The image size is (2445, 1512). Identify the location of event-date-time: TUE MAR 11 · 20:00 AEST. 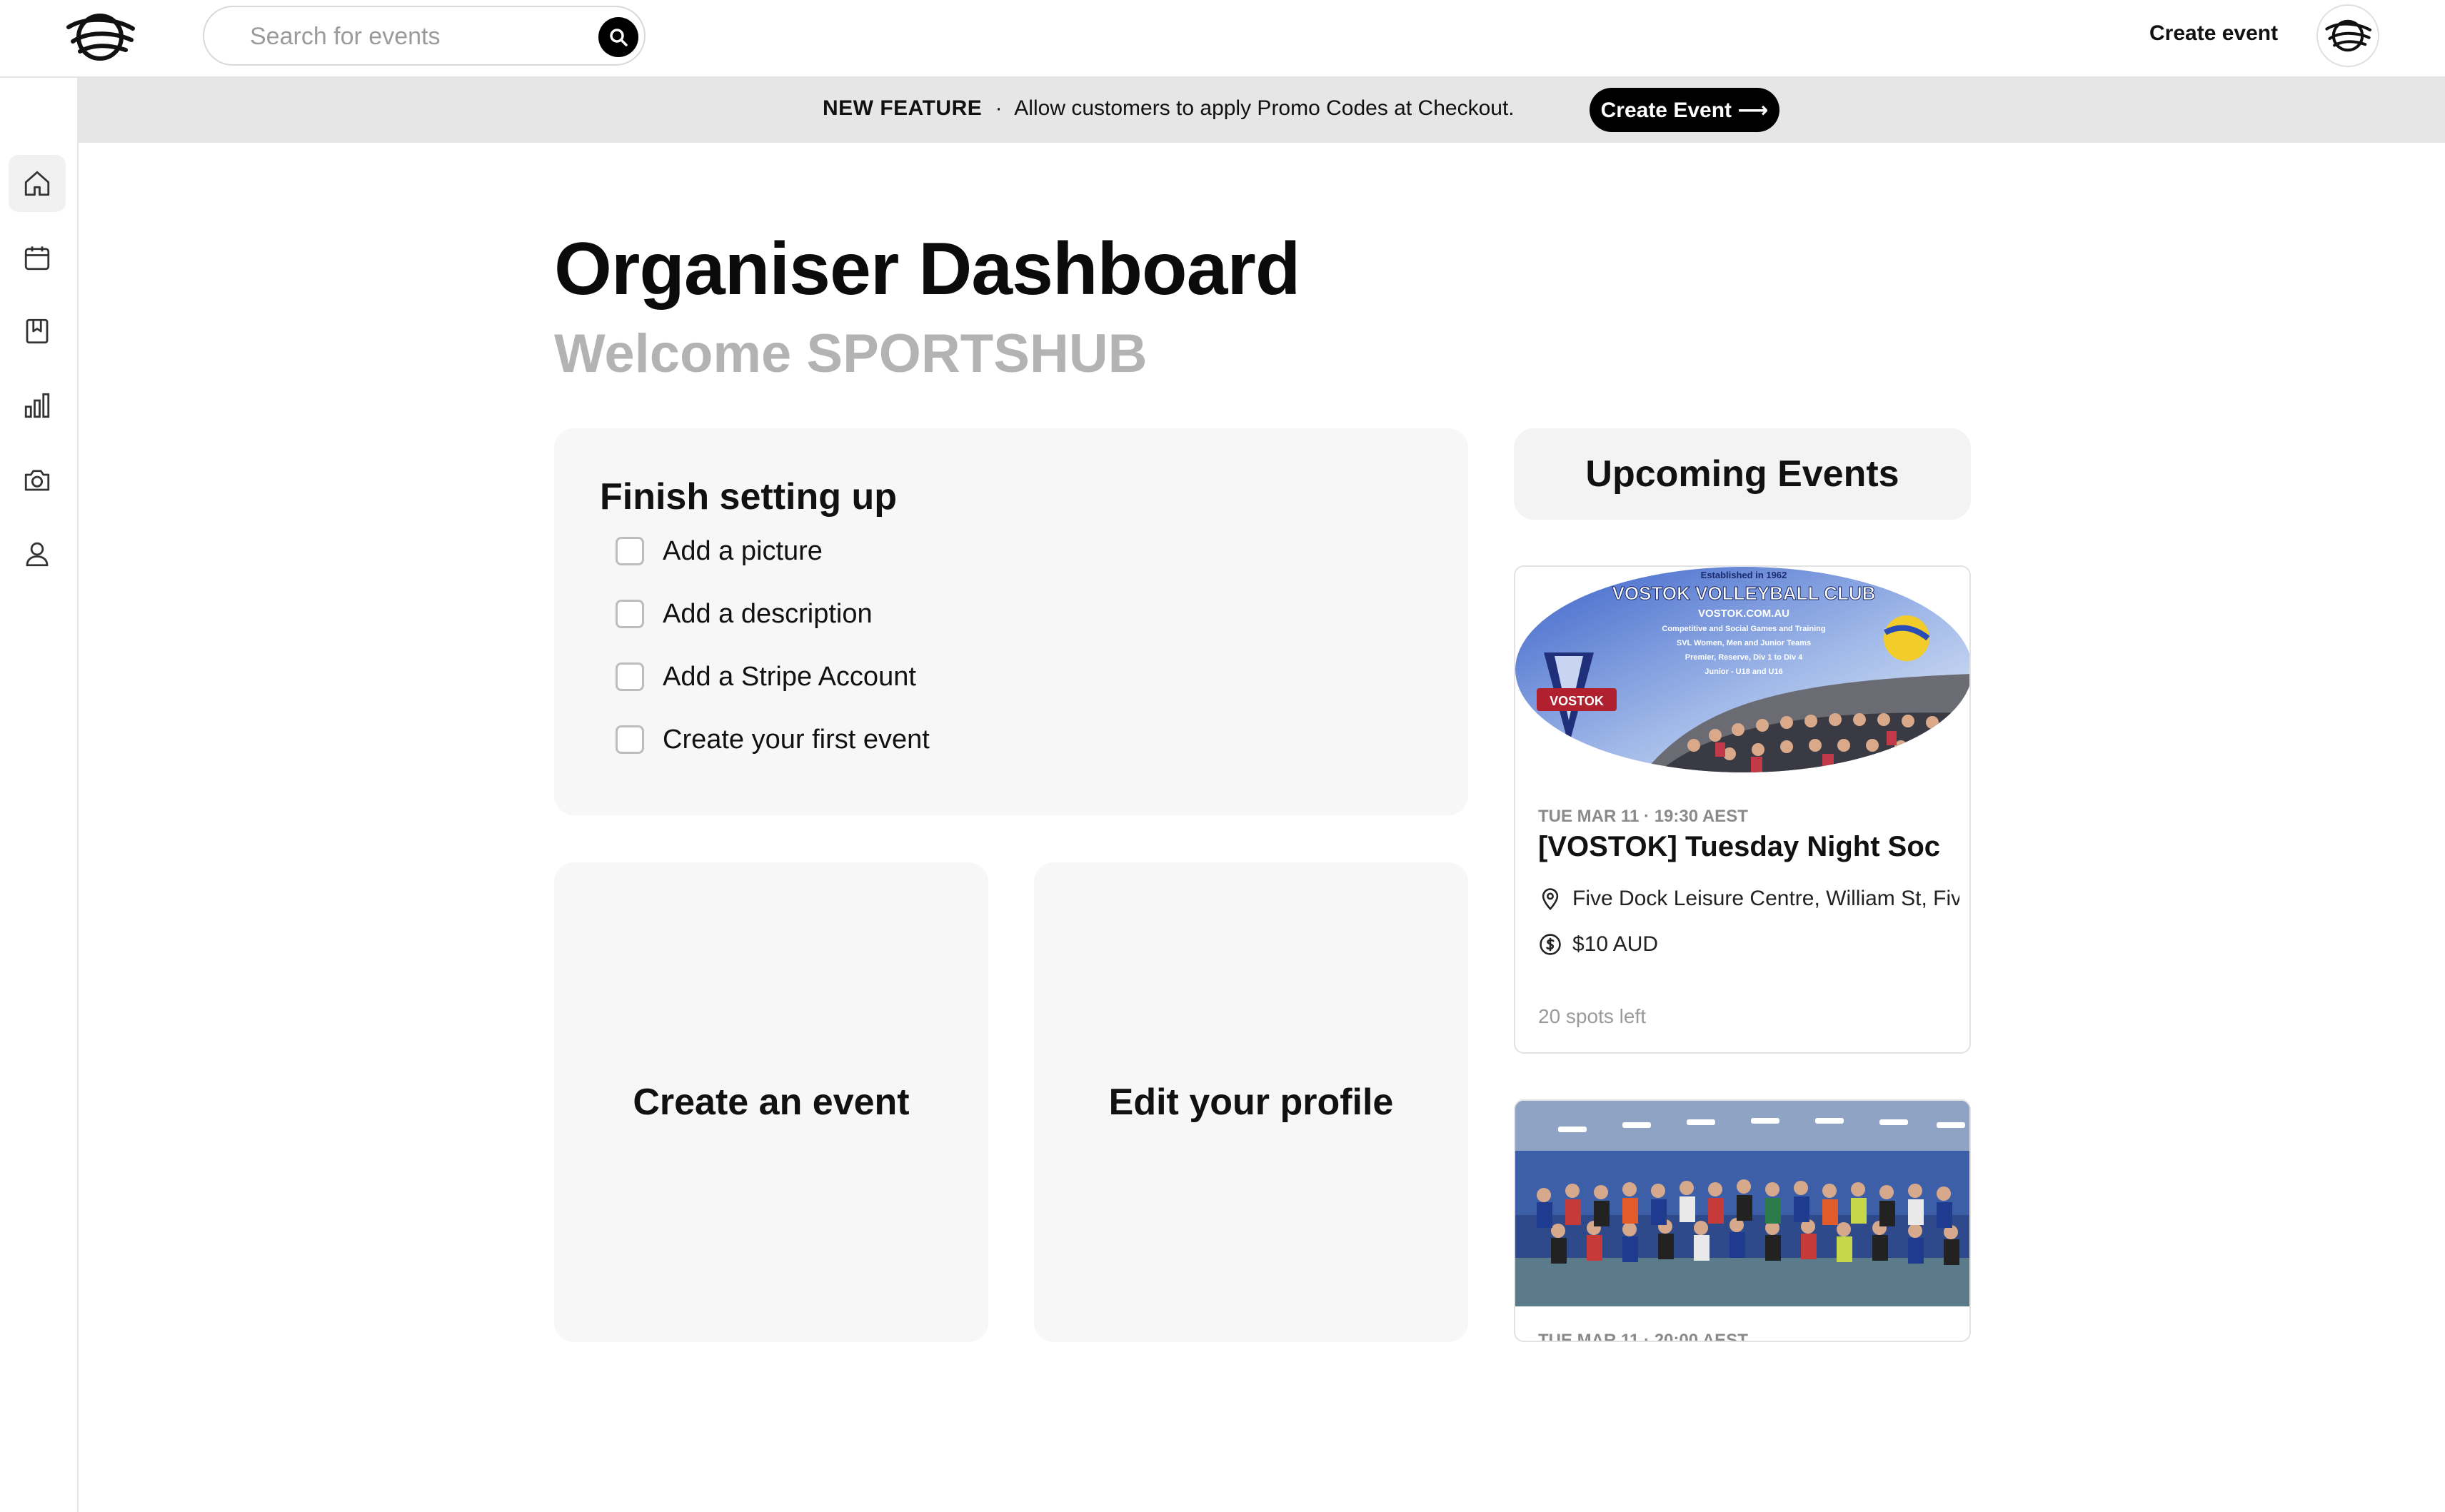
(1643, 1336).